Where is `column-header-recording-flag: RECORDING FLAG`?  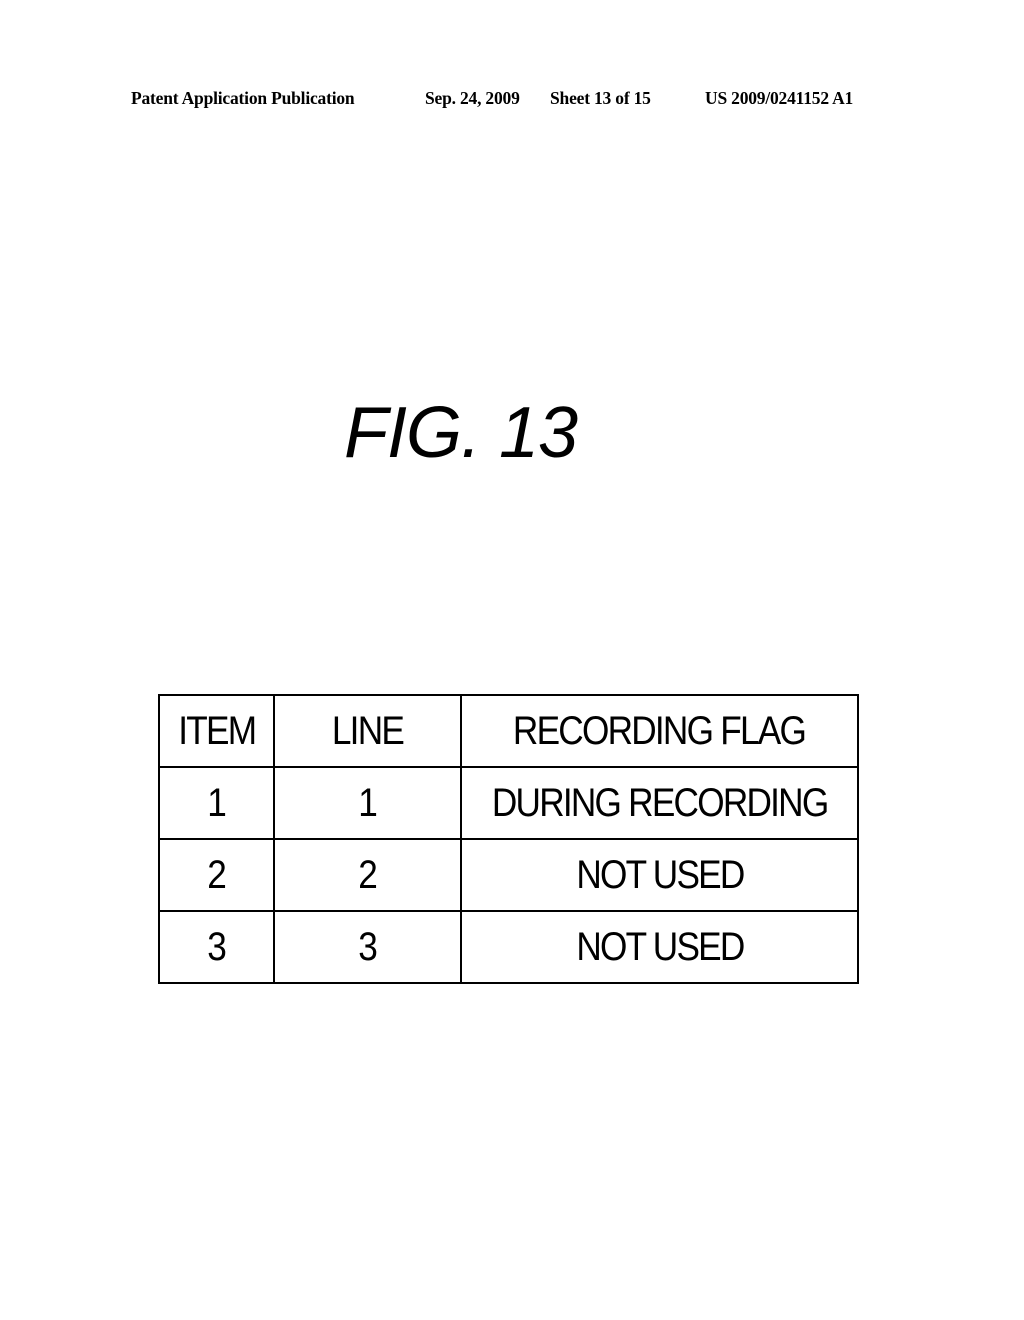
column-header-recording-flag: RECORDING FLAG is located at coordinates (659, 731).